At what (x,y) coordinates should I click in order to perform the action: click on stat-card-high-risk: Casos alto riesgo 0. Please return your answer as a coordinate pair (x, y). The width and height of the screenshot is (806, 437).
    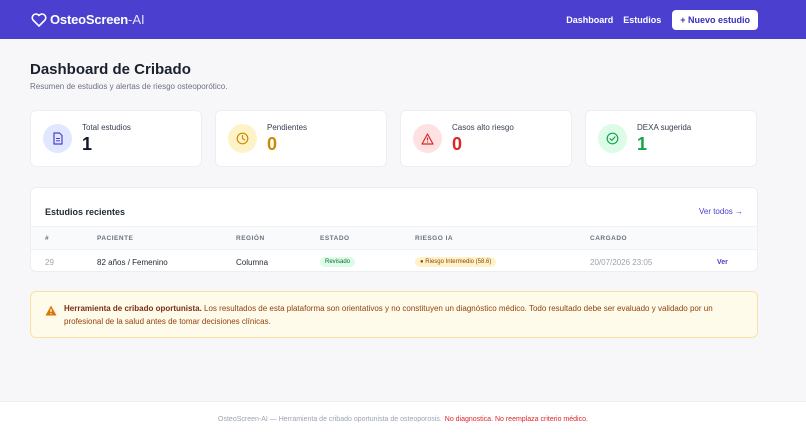
    Looking at the image, I should click on (486, 138).